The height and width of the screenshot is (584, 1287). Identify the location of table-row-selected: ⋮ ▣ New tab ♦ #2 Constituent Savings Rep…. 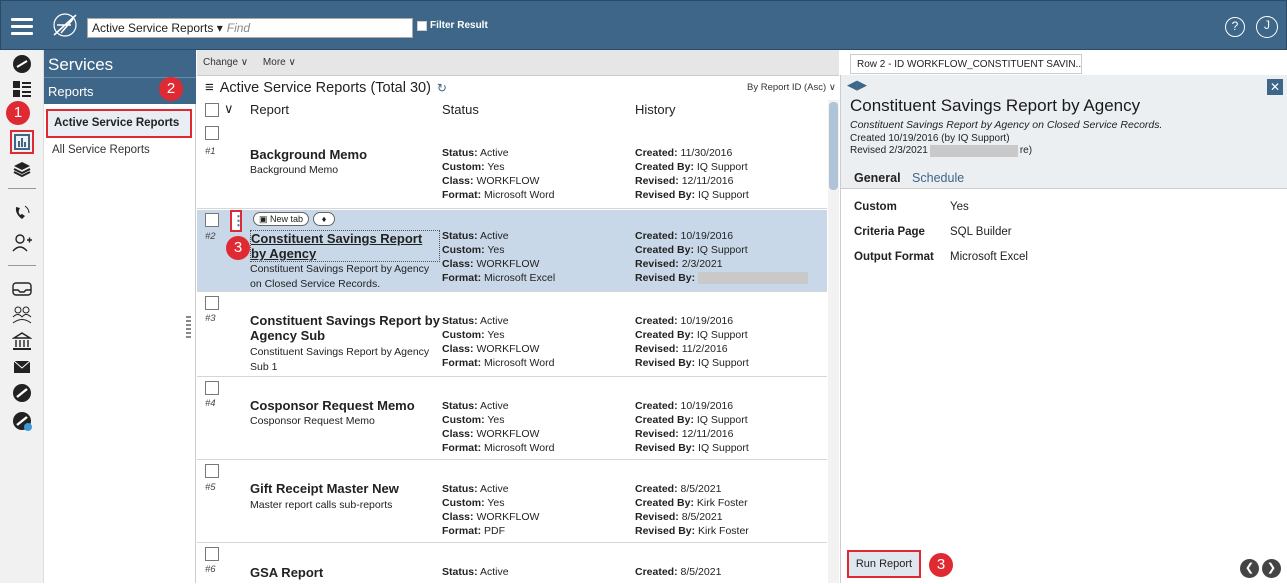
(512, 251).